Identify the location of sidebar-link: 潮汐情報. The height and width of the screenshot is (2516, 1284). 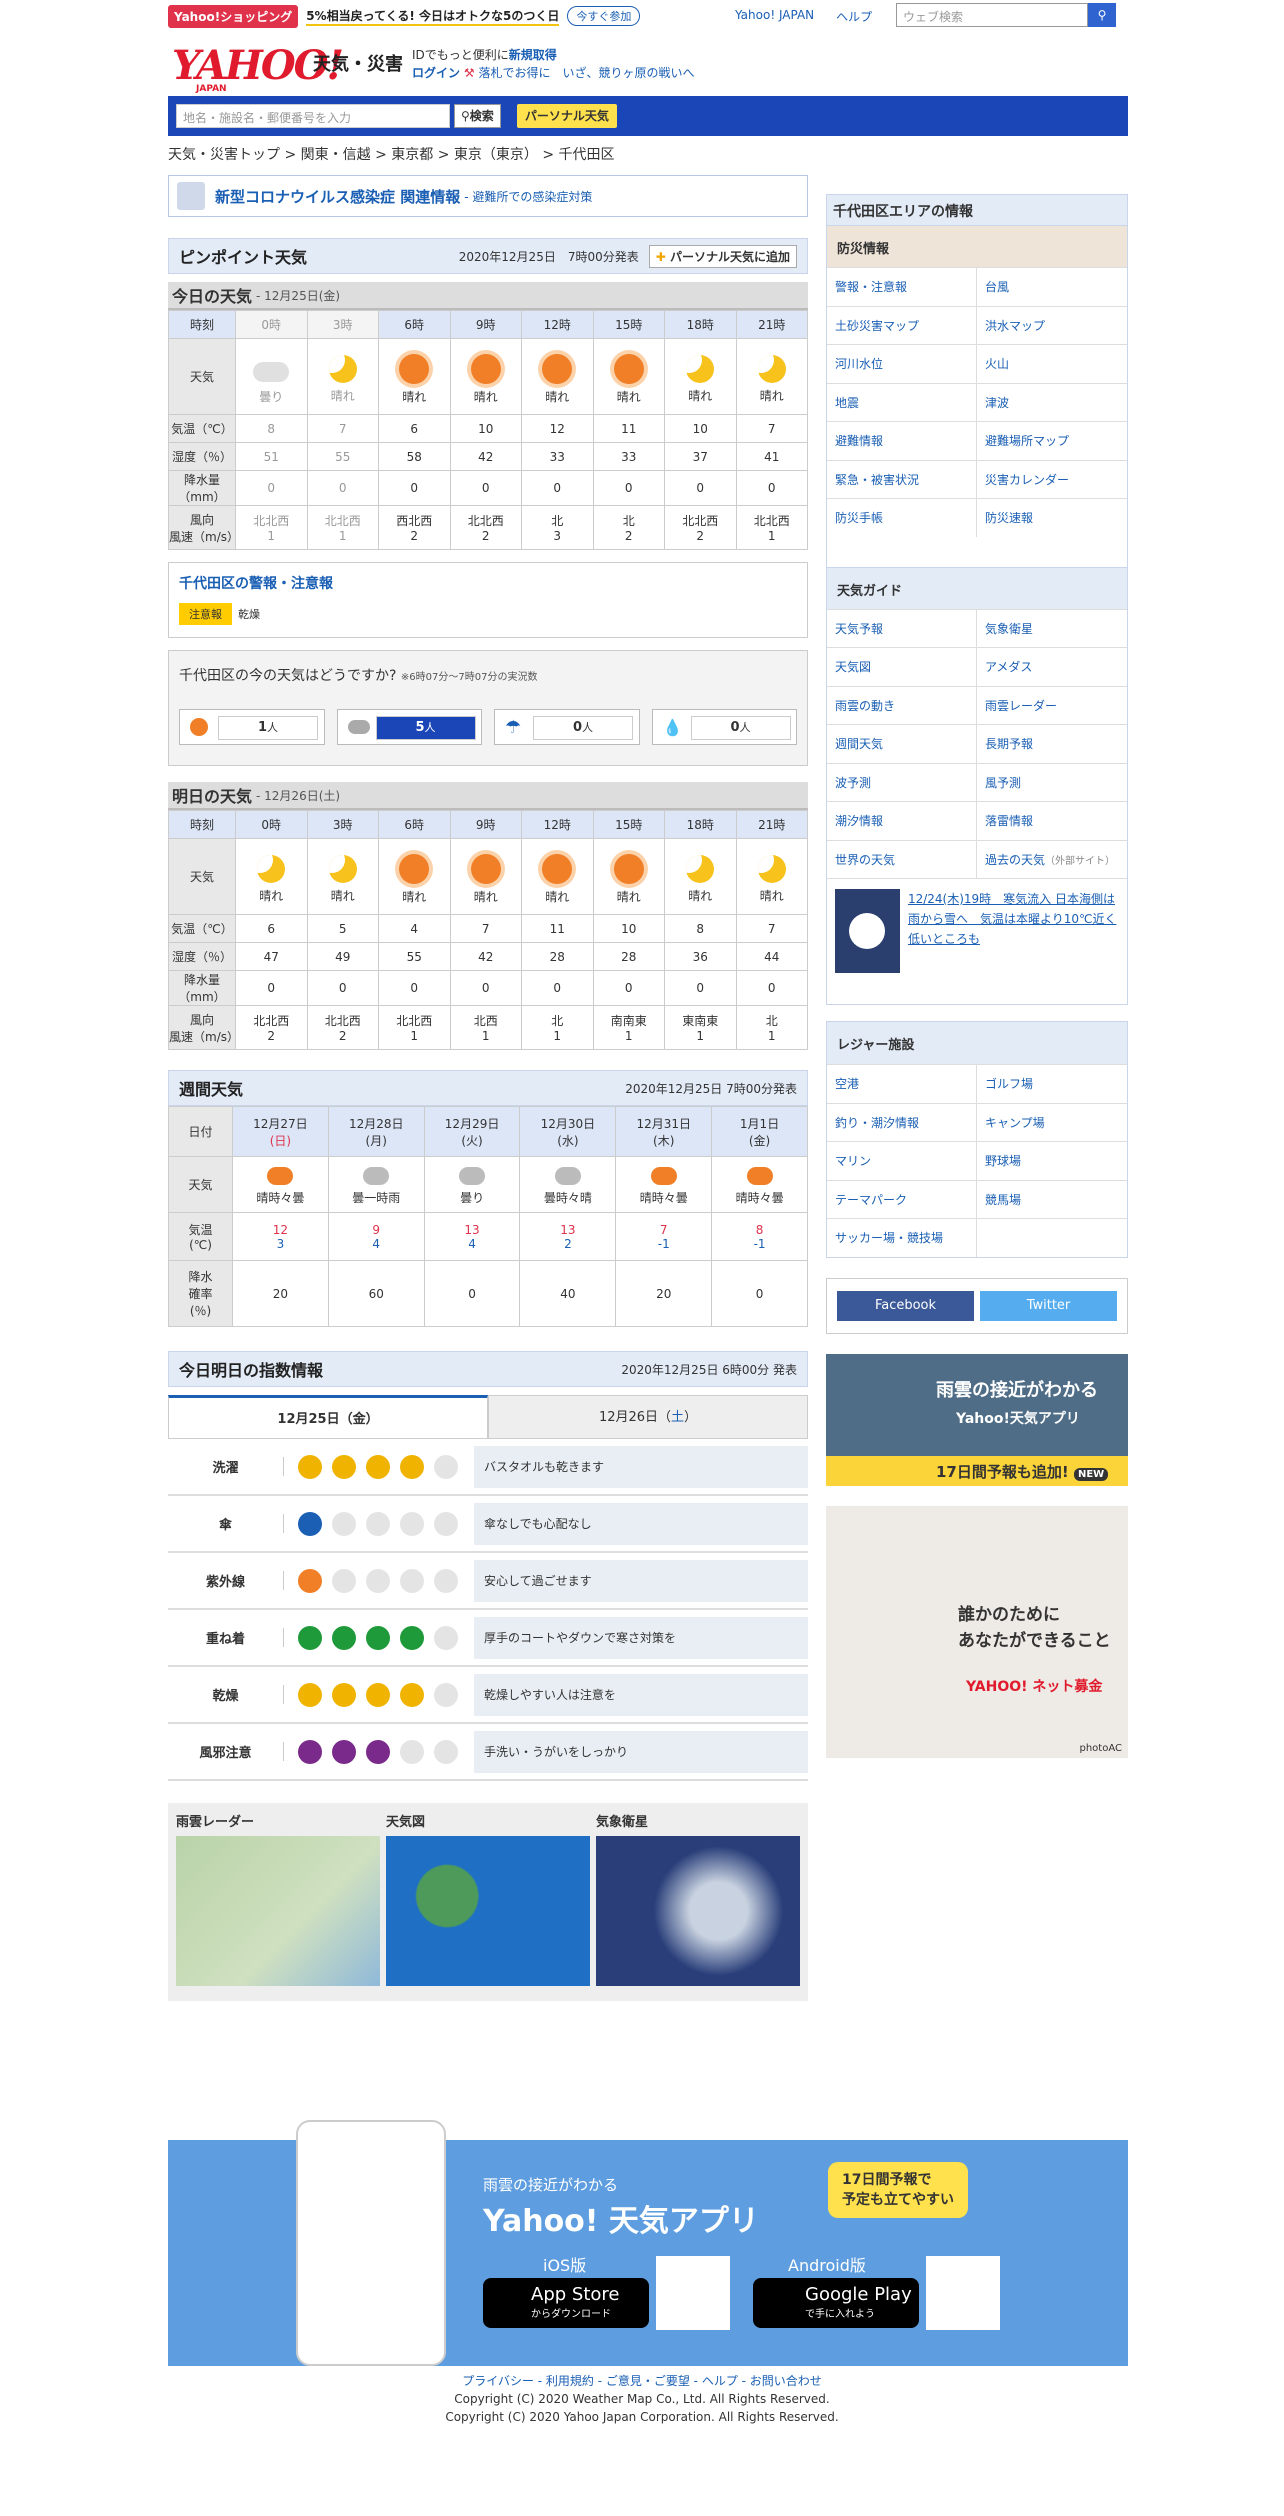
(902, 820).